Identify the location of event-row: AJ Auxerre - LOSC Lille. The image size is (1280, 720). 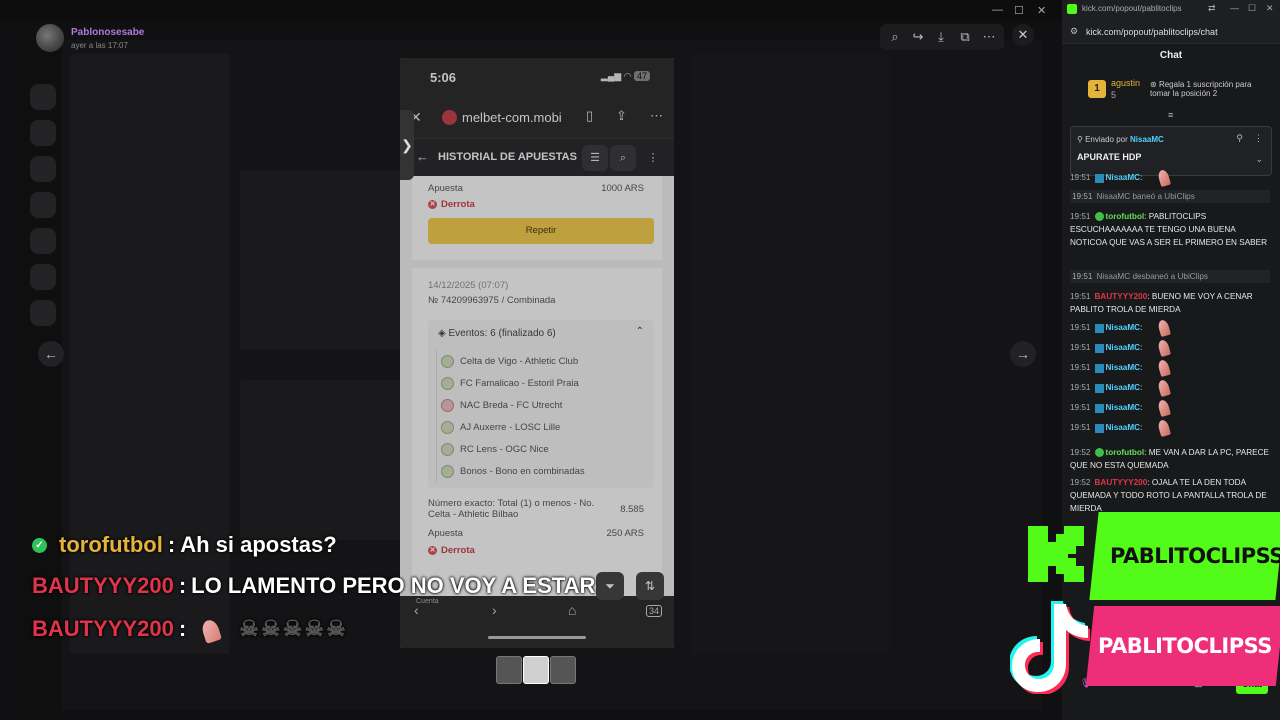
(541, 427).